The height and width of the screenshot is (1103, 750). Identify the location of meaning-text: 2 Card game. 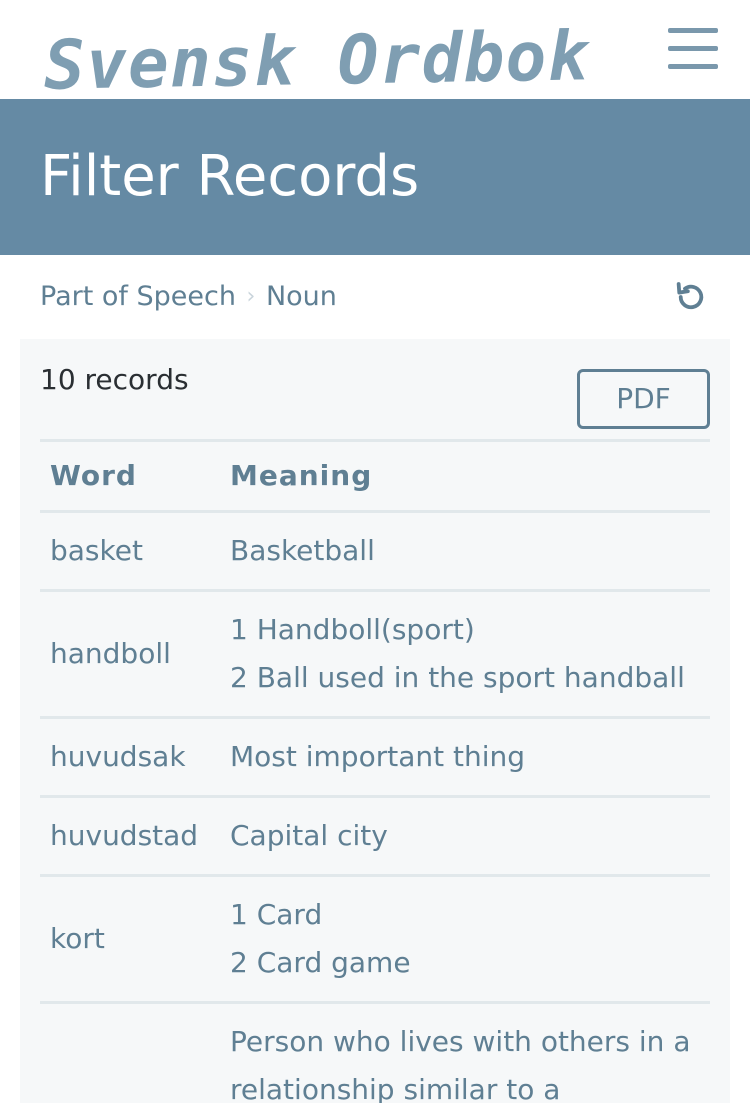
(320, 962).